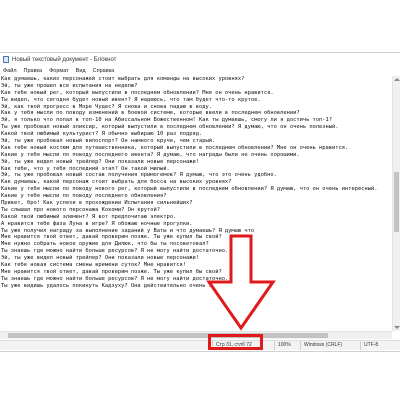 Image resolution: width=400 pixels, height=400 pixels. Describe the element at coordinates (397, 79) in the screenshot. I see `scroll-up-arrow-icon` at that location.